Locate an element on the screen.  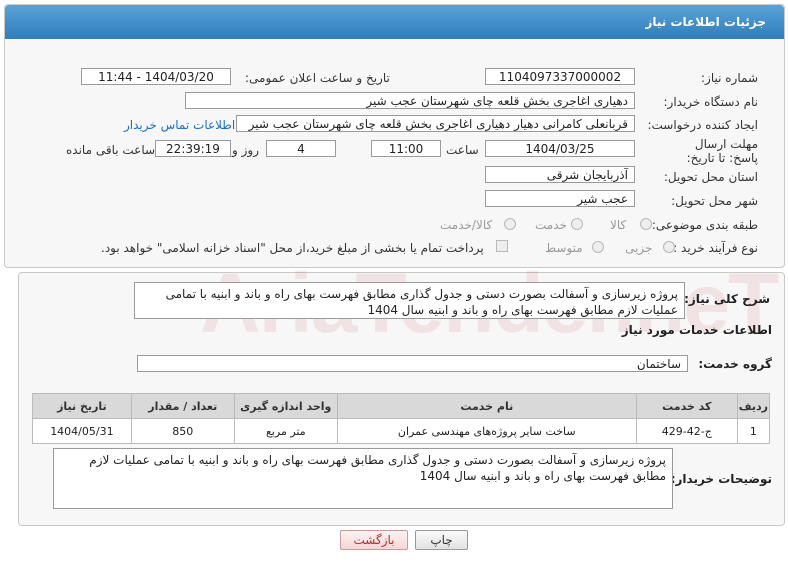
deadline-date-field: 1404/03/25 is located at coordinates (560, 148).